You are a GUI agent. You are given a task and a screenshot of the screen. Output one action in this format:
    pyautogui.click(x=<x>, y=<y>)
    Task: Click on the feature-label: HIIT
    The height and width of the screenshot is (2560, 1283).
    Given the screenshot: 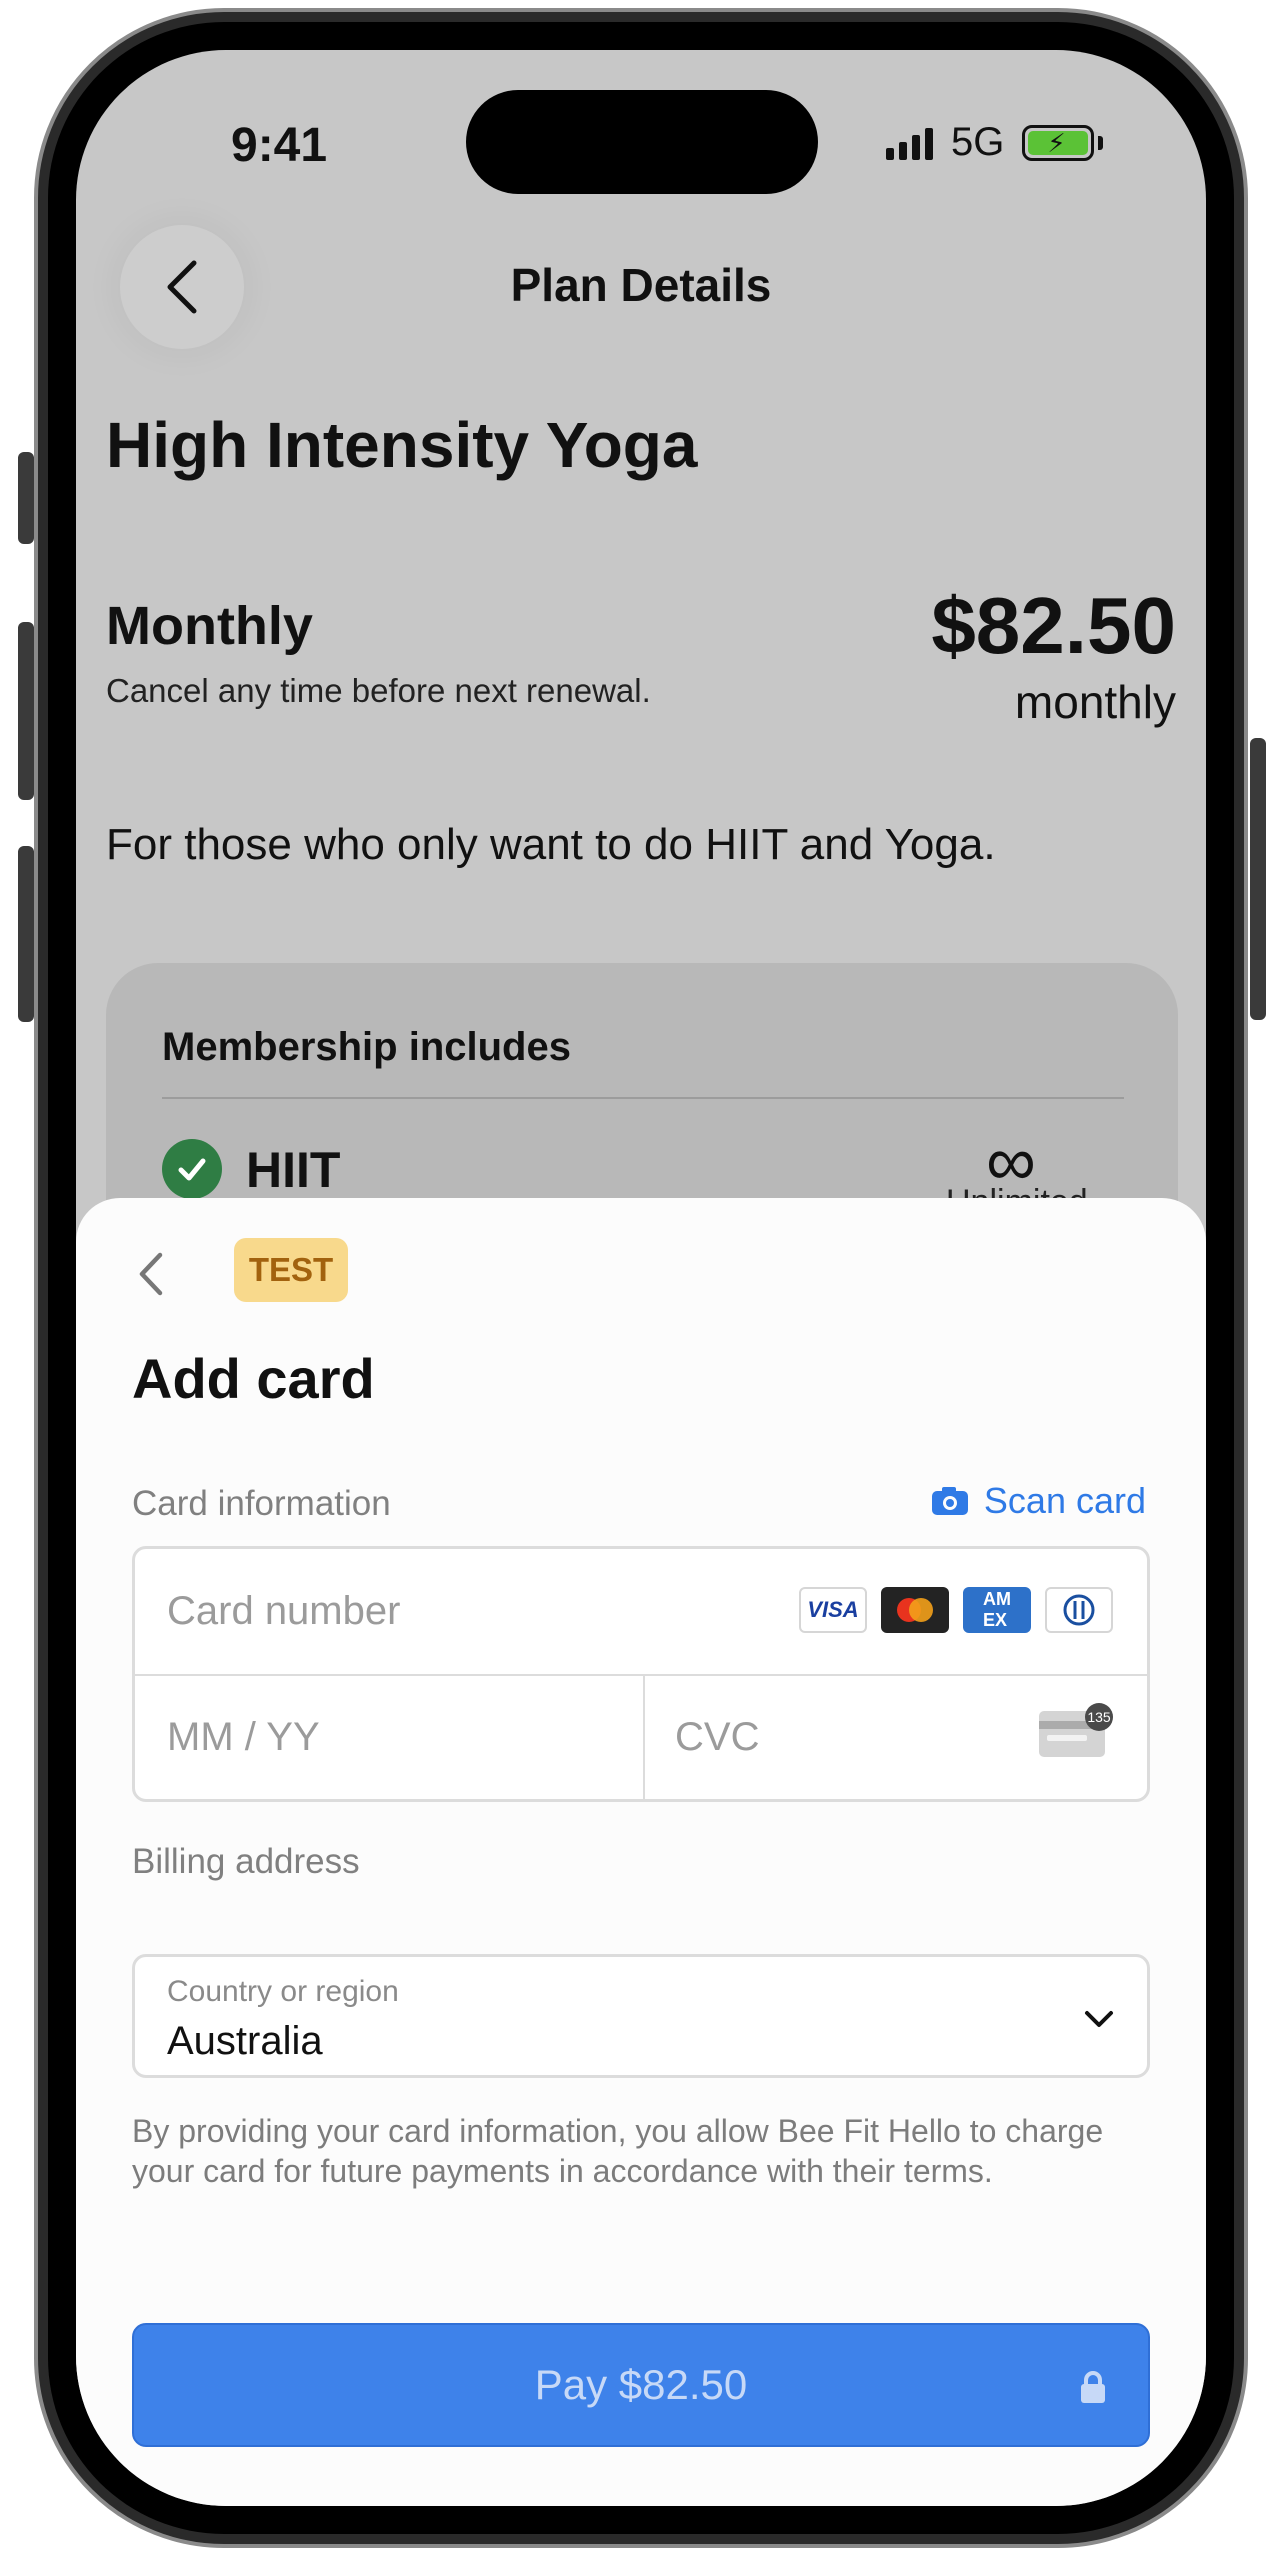 What is the action you would take?
    pyautogui.click(x=293, y=1170)
    